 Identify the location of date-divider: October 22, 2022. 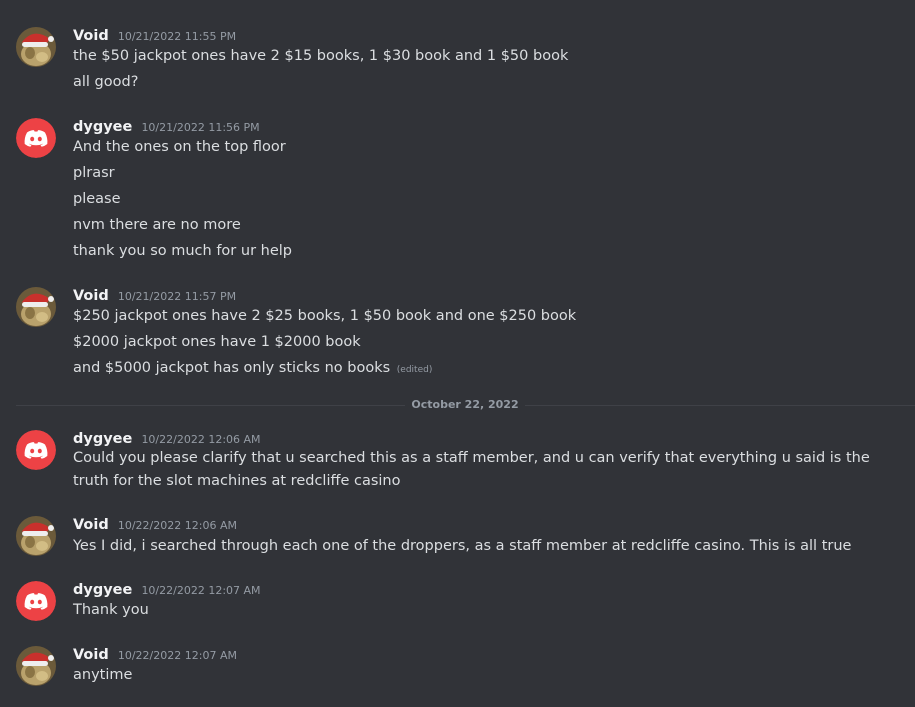
(457, 405).